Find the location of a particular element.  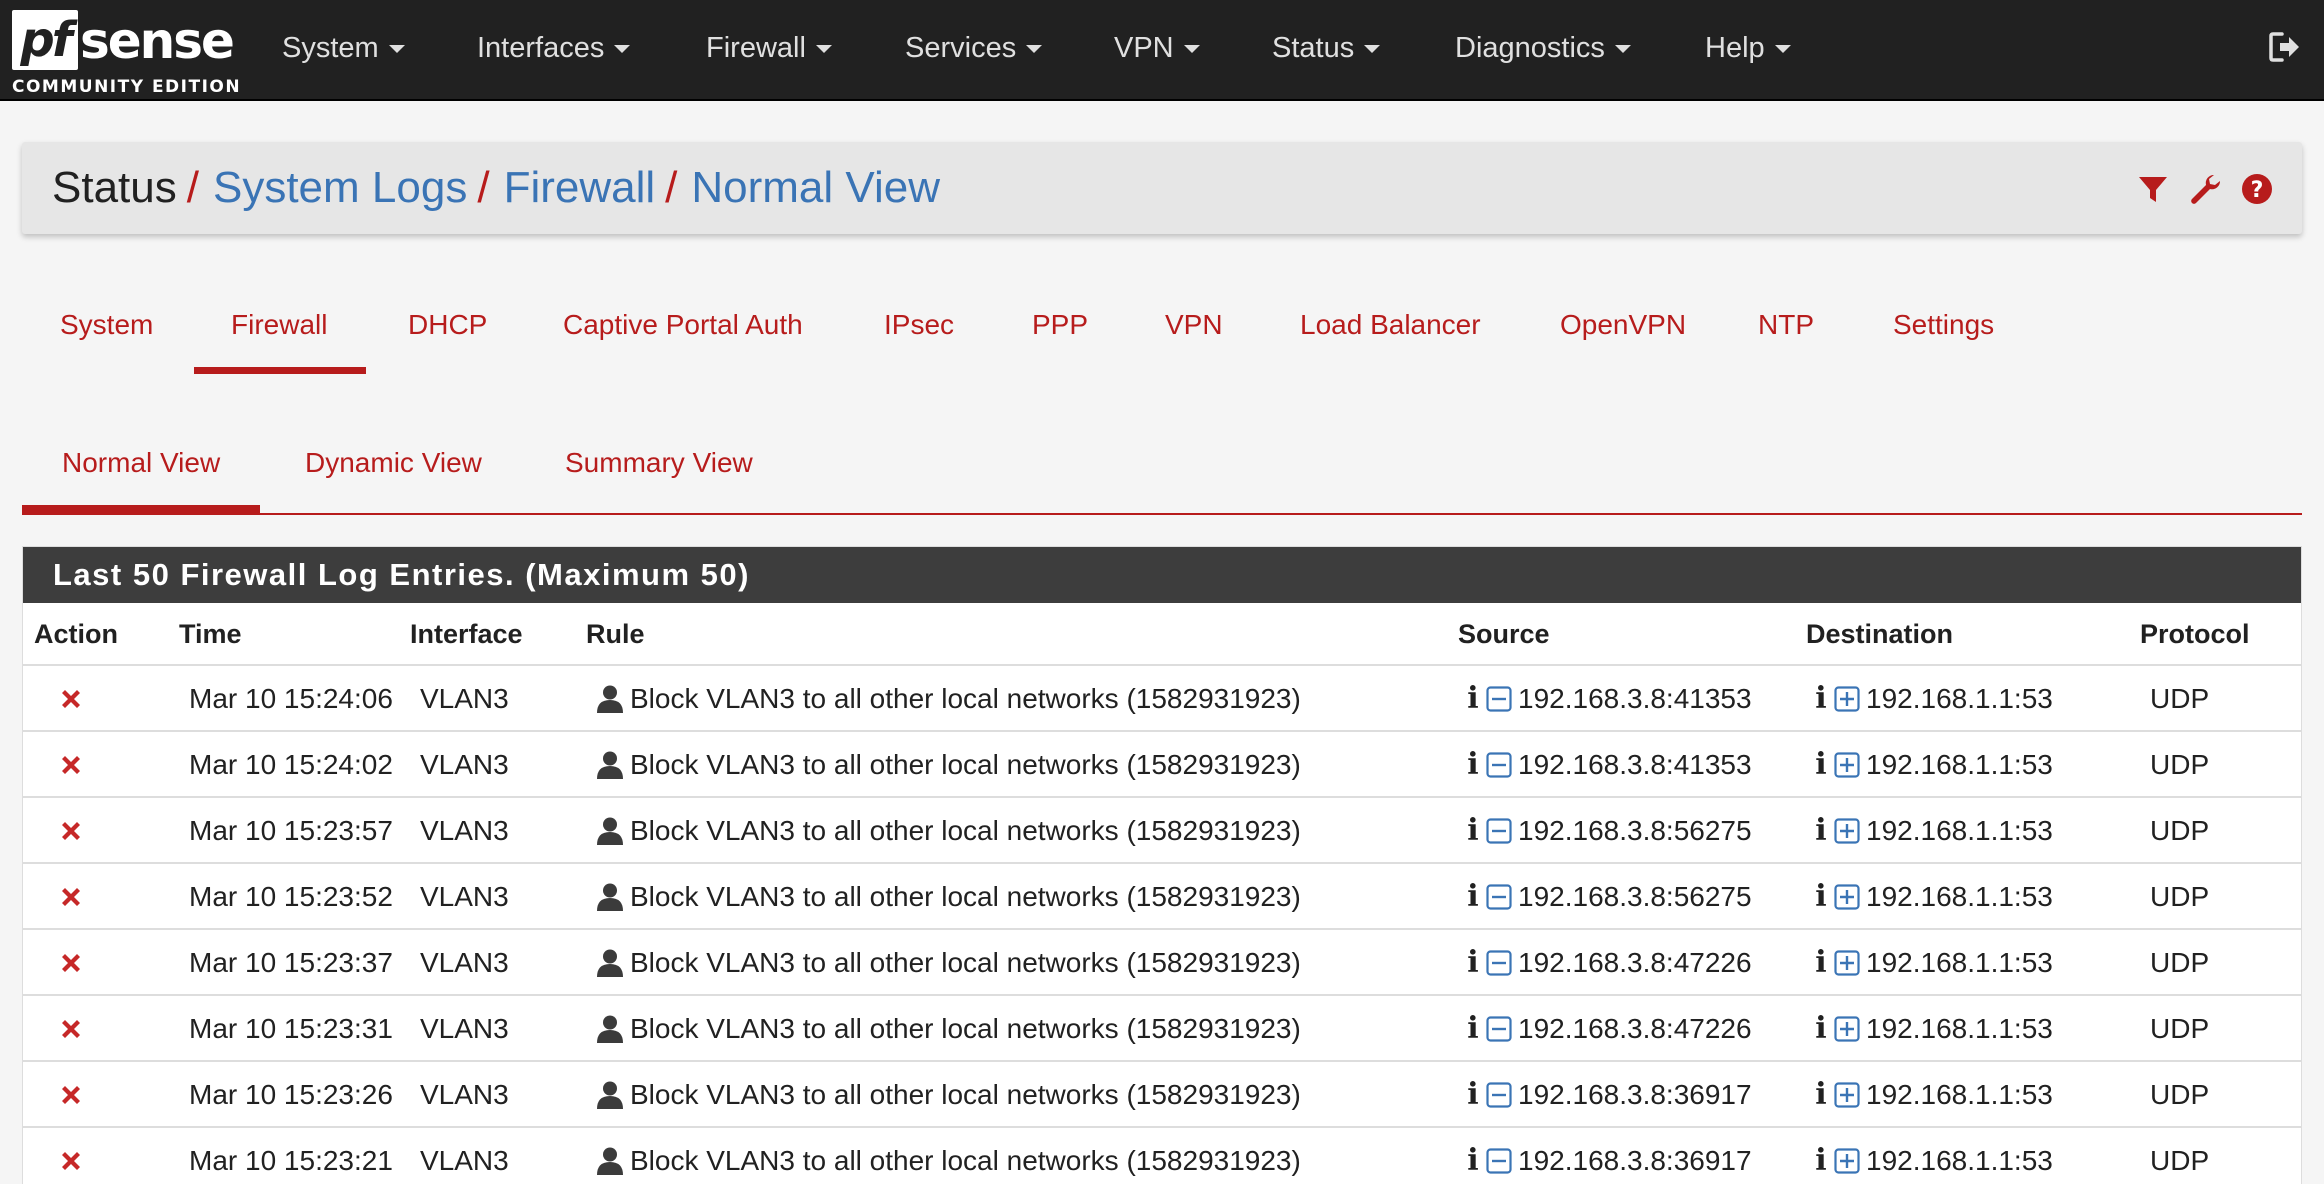

nav-vpn-menu: VPN is located at coordinates (1157, 48).